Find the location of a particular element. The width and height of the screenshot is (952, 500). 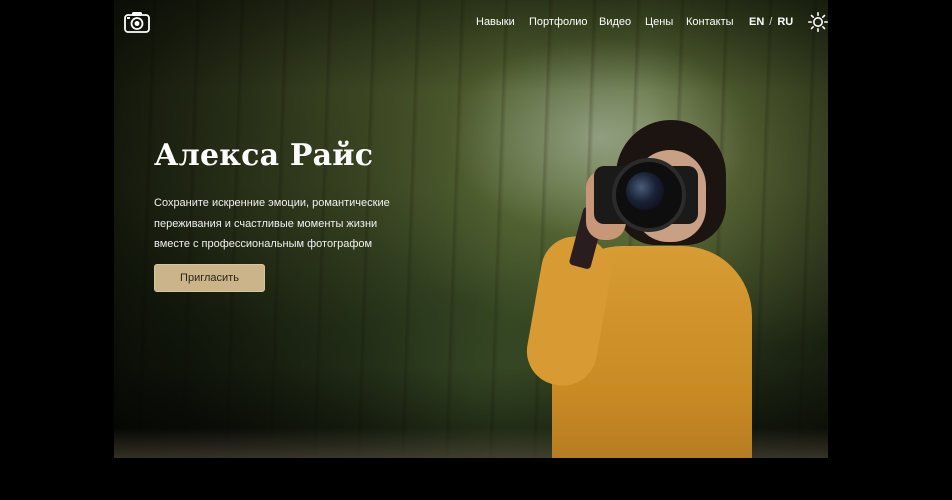

sun-icon is located at coordinates (818, 22).